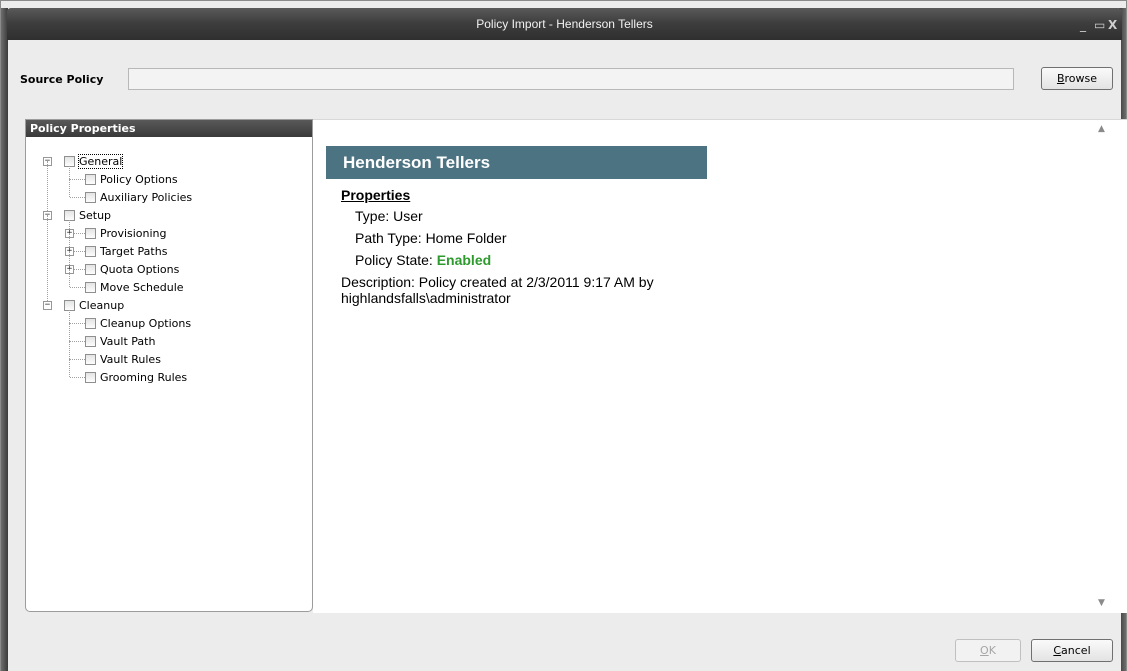 The image size is (1127, 671). I want to click on browse-accelerator: B, so click(1060, 78).